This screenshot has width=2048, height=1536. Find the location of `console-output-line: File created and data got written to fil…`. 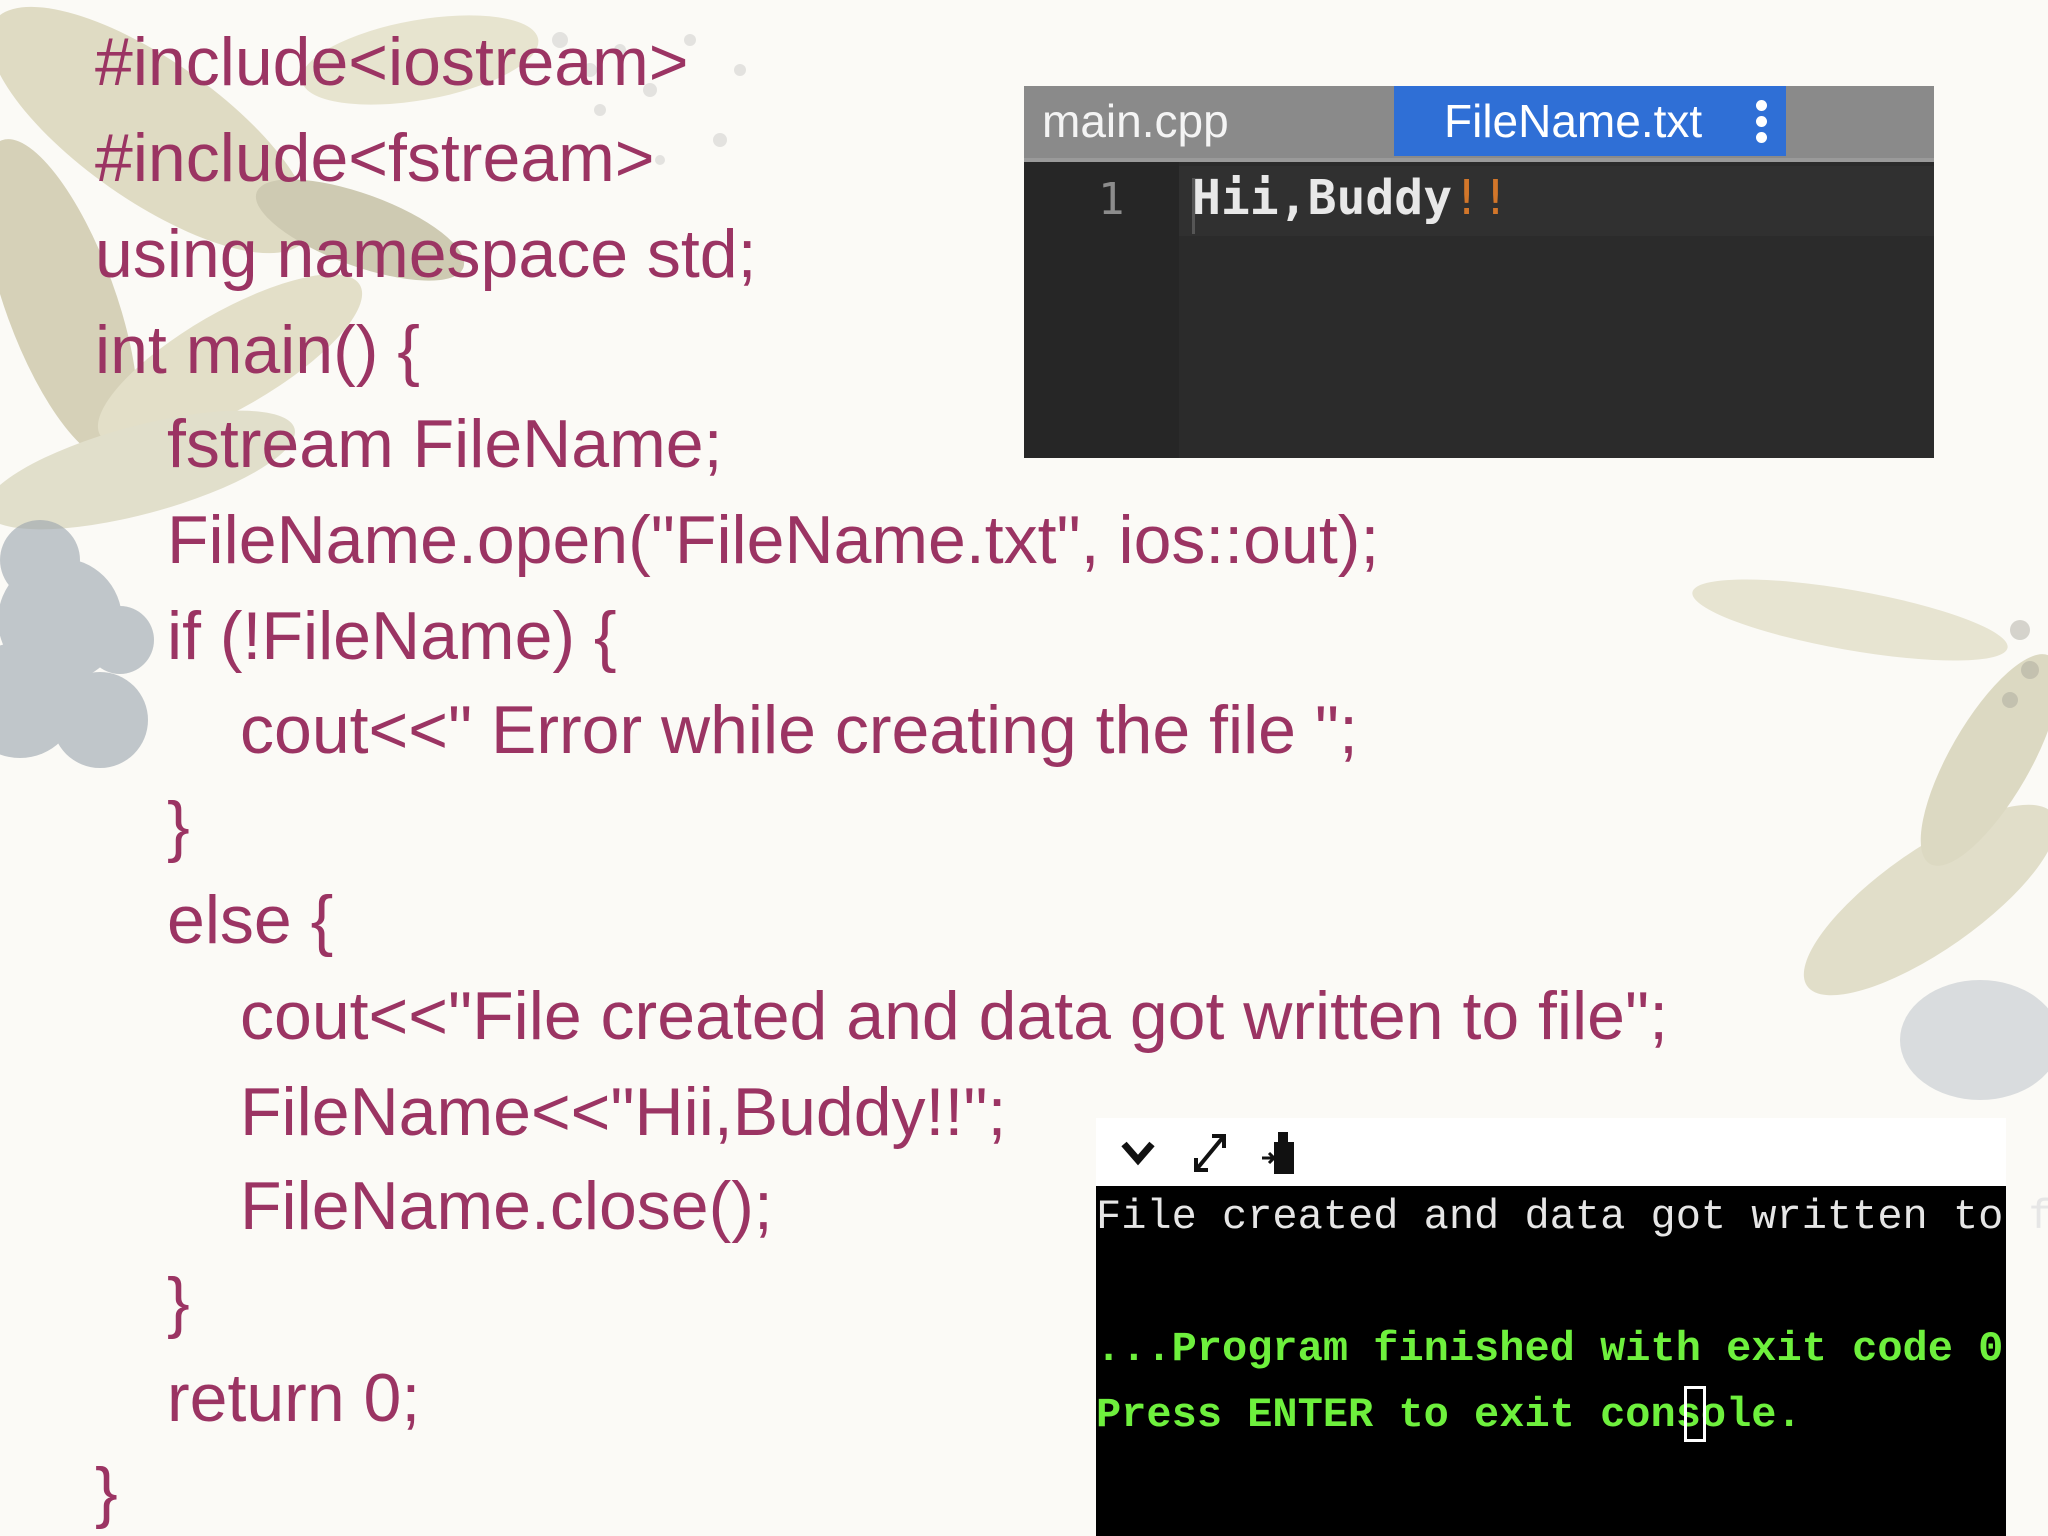

console-output-line: File created and data got written to fil… is located at coordinates (1572, 1217).